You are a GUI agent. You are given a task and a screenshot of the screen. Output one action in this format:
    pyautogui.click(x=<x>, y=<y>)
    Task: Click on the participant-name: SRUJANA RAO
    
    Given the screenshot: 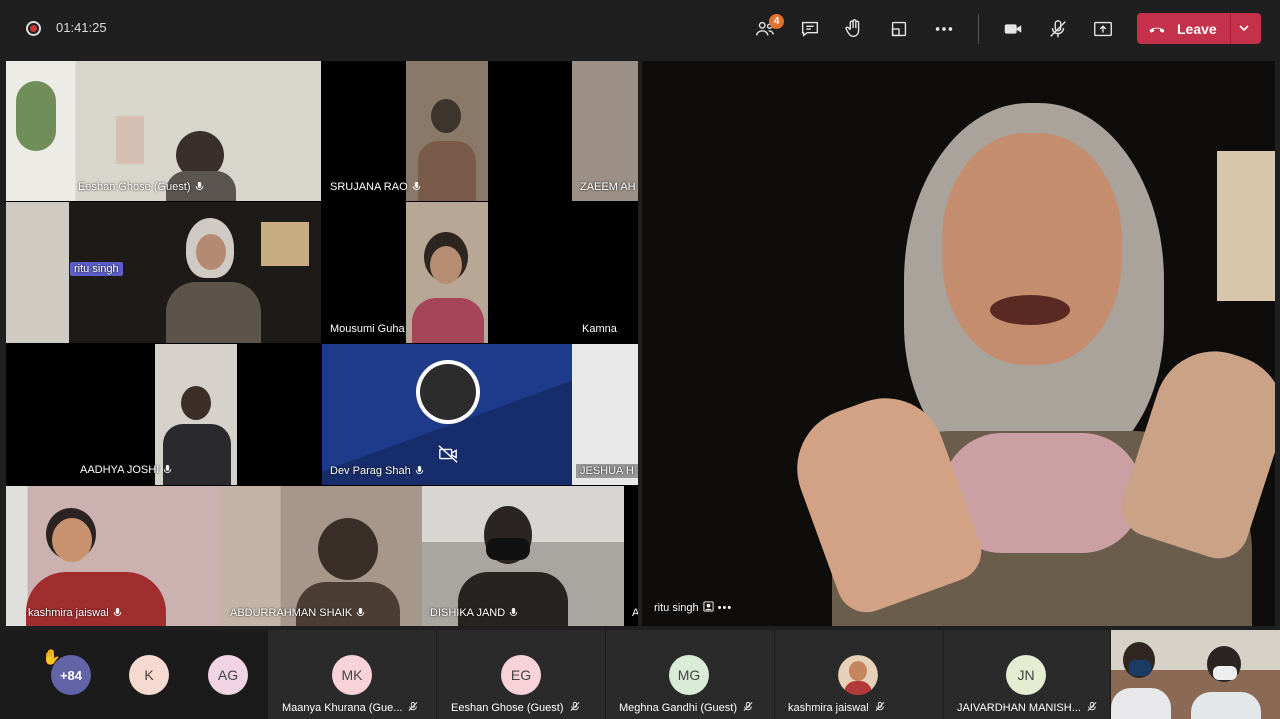 What is the action you would take?
    pyautogui.click(x=375, y=187)
    